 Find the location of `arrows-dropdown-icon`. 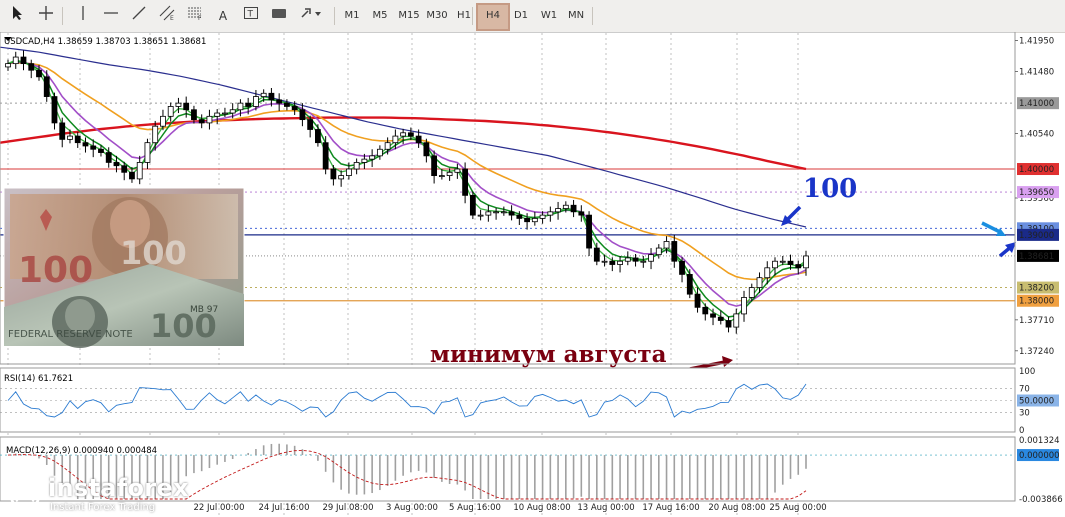

arrows-dropdown-icon is located at coordinates (312, 16).